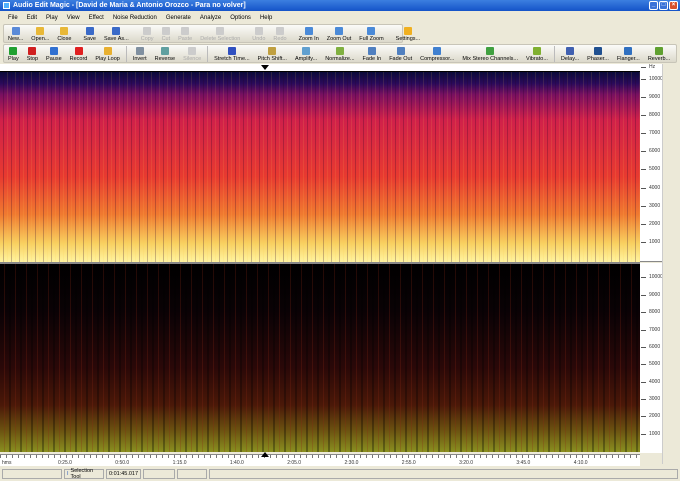 The width and height of the screenshot is (680, 481). Describe the element at coordinates (220, 39) in the screenshot. I see `button-label: Delete Selection` at that location.